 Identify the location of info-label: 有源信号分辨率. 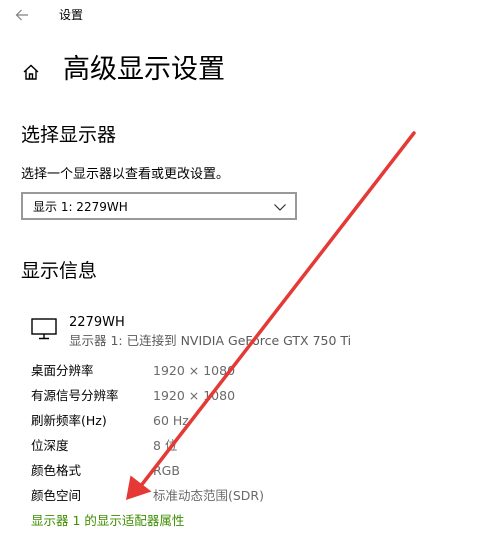
(75, 395).